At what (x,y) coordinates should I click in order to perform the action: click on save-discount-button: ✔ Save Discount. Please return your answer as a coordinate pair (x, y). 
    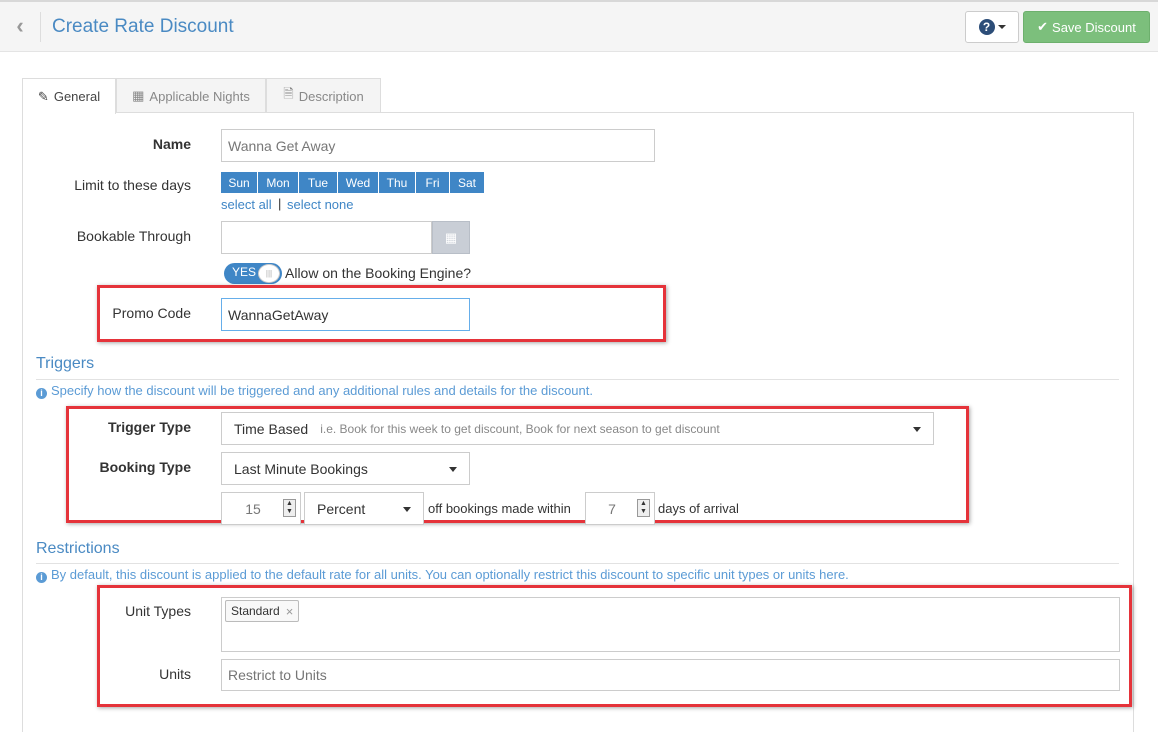
    Looking at the image, I should click on (1086, 27).